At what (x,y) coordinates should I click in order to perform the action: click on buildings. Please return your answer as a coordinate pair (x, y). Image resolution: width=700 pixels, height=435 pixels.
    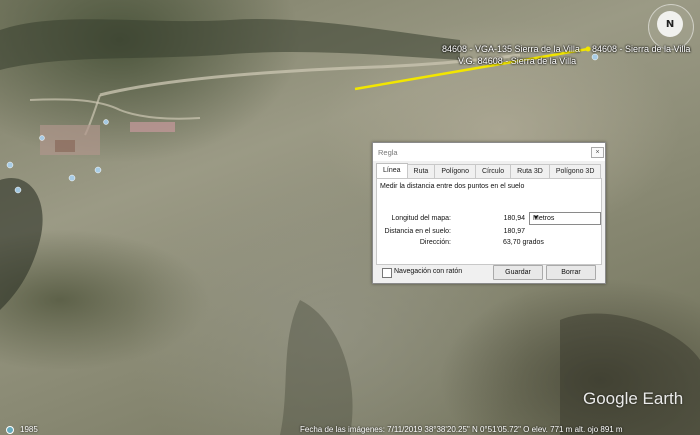
    Looking at the image, I should click on (107, 138).